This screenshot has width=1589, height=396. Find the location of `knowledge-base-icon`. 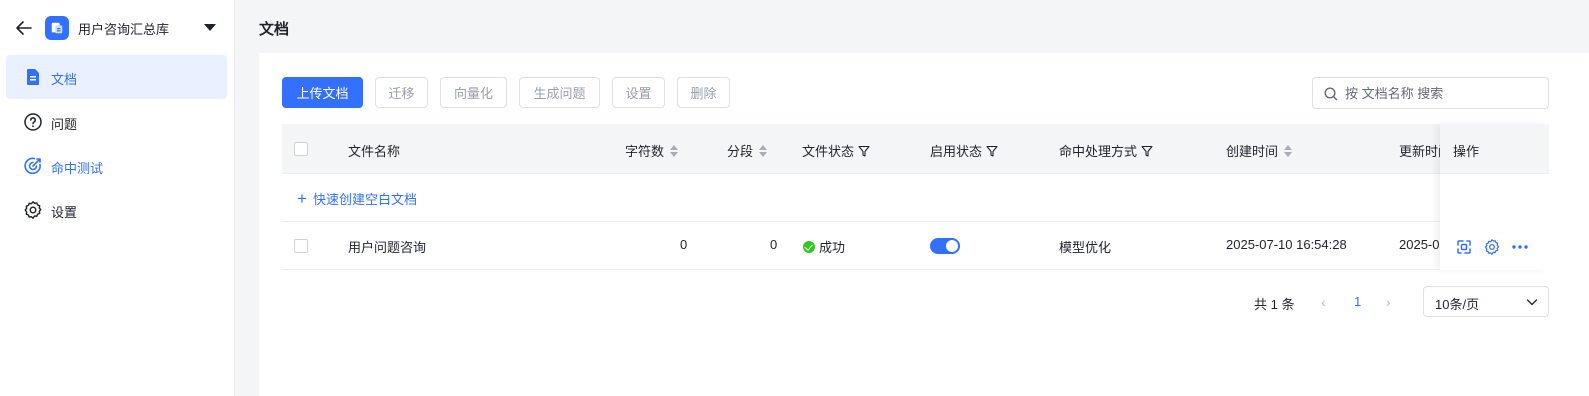

knowledge-base-icon is located at coordinates (57, 28).